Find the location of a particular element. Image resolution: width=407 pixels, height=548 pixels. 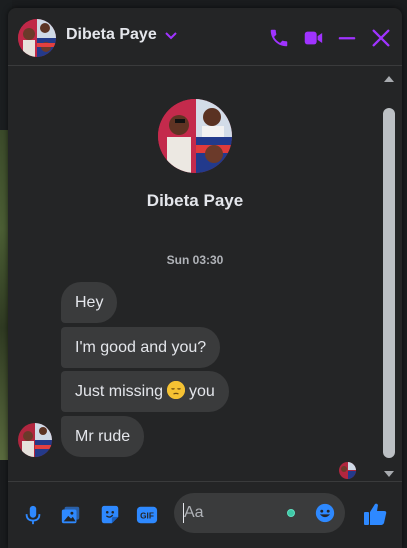

message-composer: GIF is located at coordinates (205, 514).